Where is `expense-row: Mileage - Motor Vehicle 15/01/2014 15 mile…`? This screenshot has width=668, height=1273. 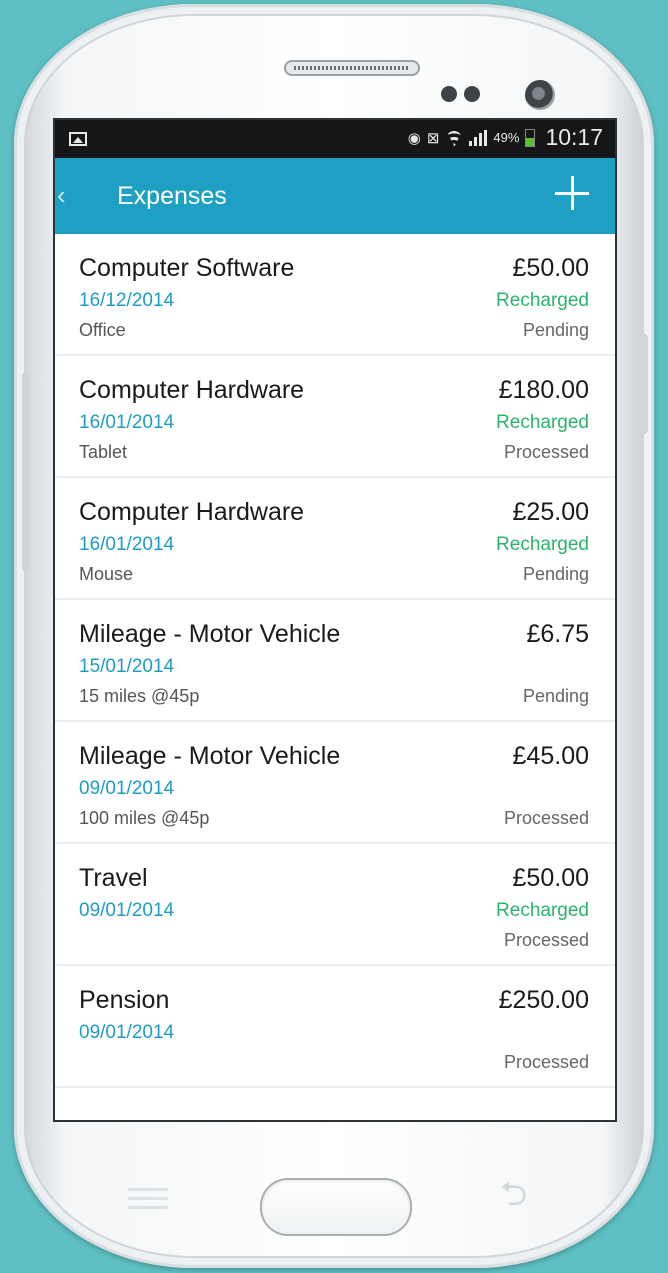
expense-row: Mileage - Motor Vehicle 15/01/2014 15 mile… is located at coordinates (335, 661).